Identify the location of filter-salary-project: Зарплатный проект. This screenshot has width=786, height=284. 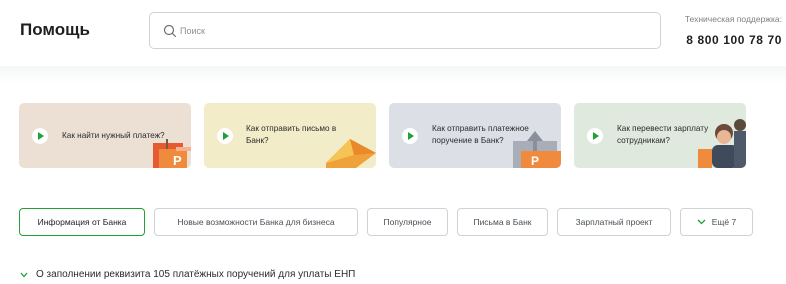
(614, 222).